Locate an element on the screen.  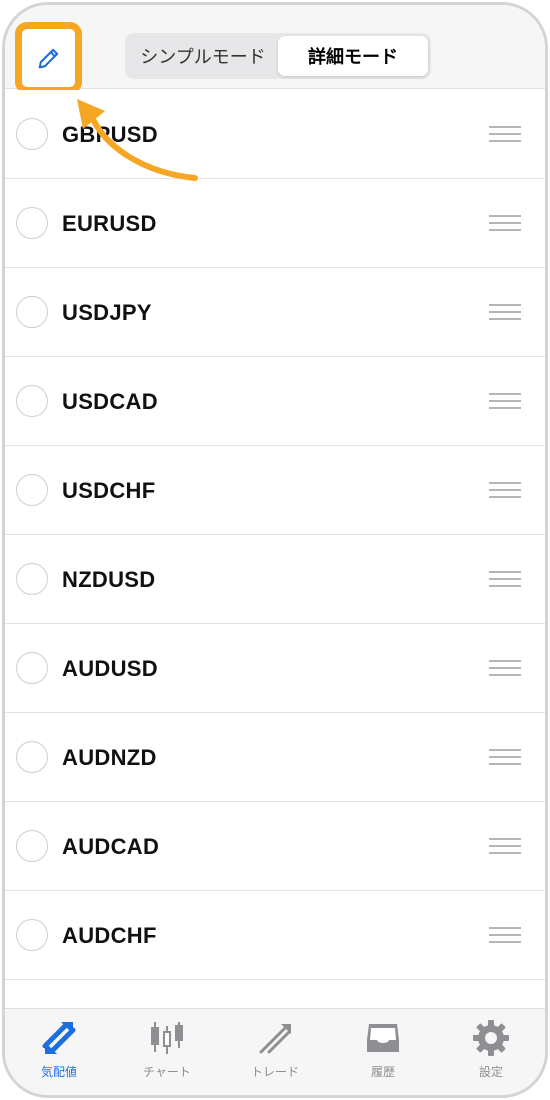
list-item: NZDUSD is located at coordinates (275, 579).